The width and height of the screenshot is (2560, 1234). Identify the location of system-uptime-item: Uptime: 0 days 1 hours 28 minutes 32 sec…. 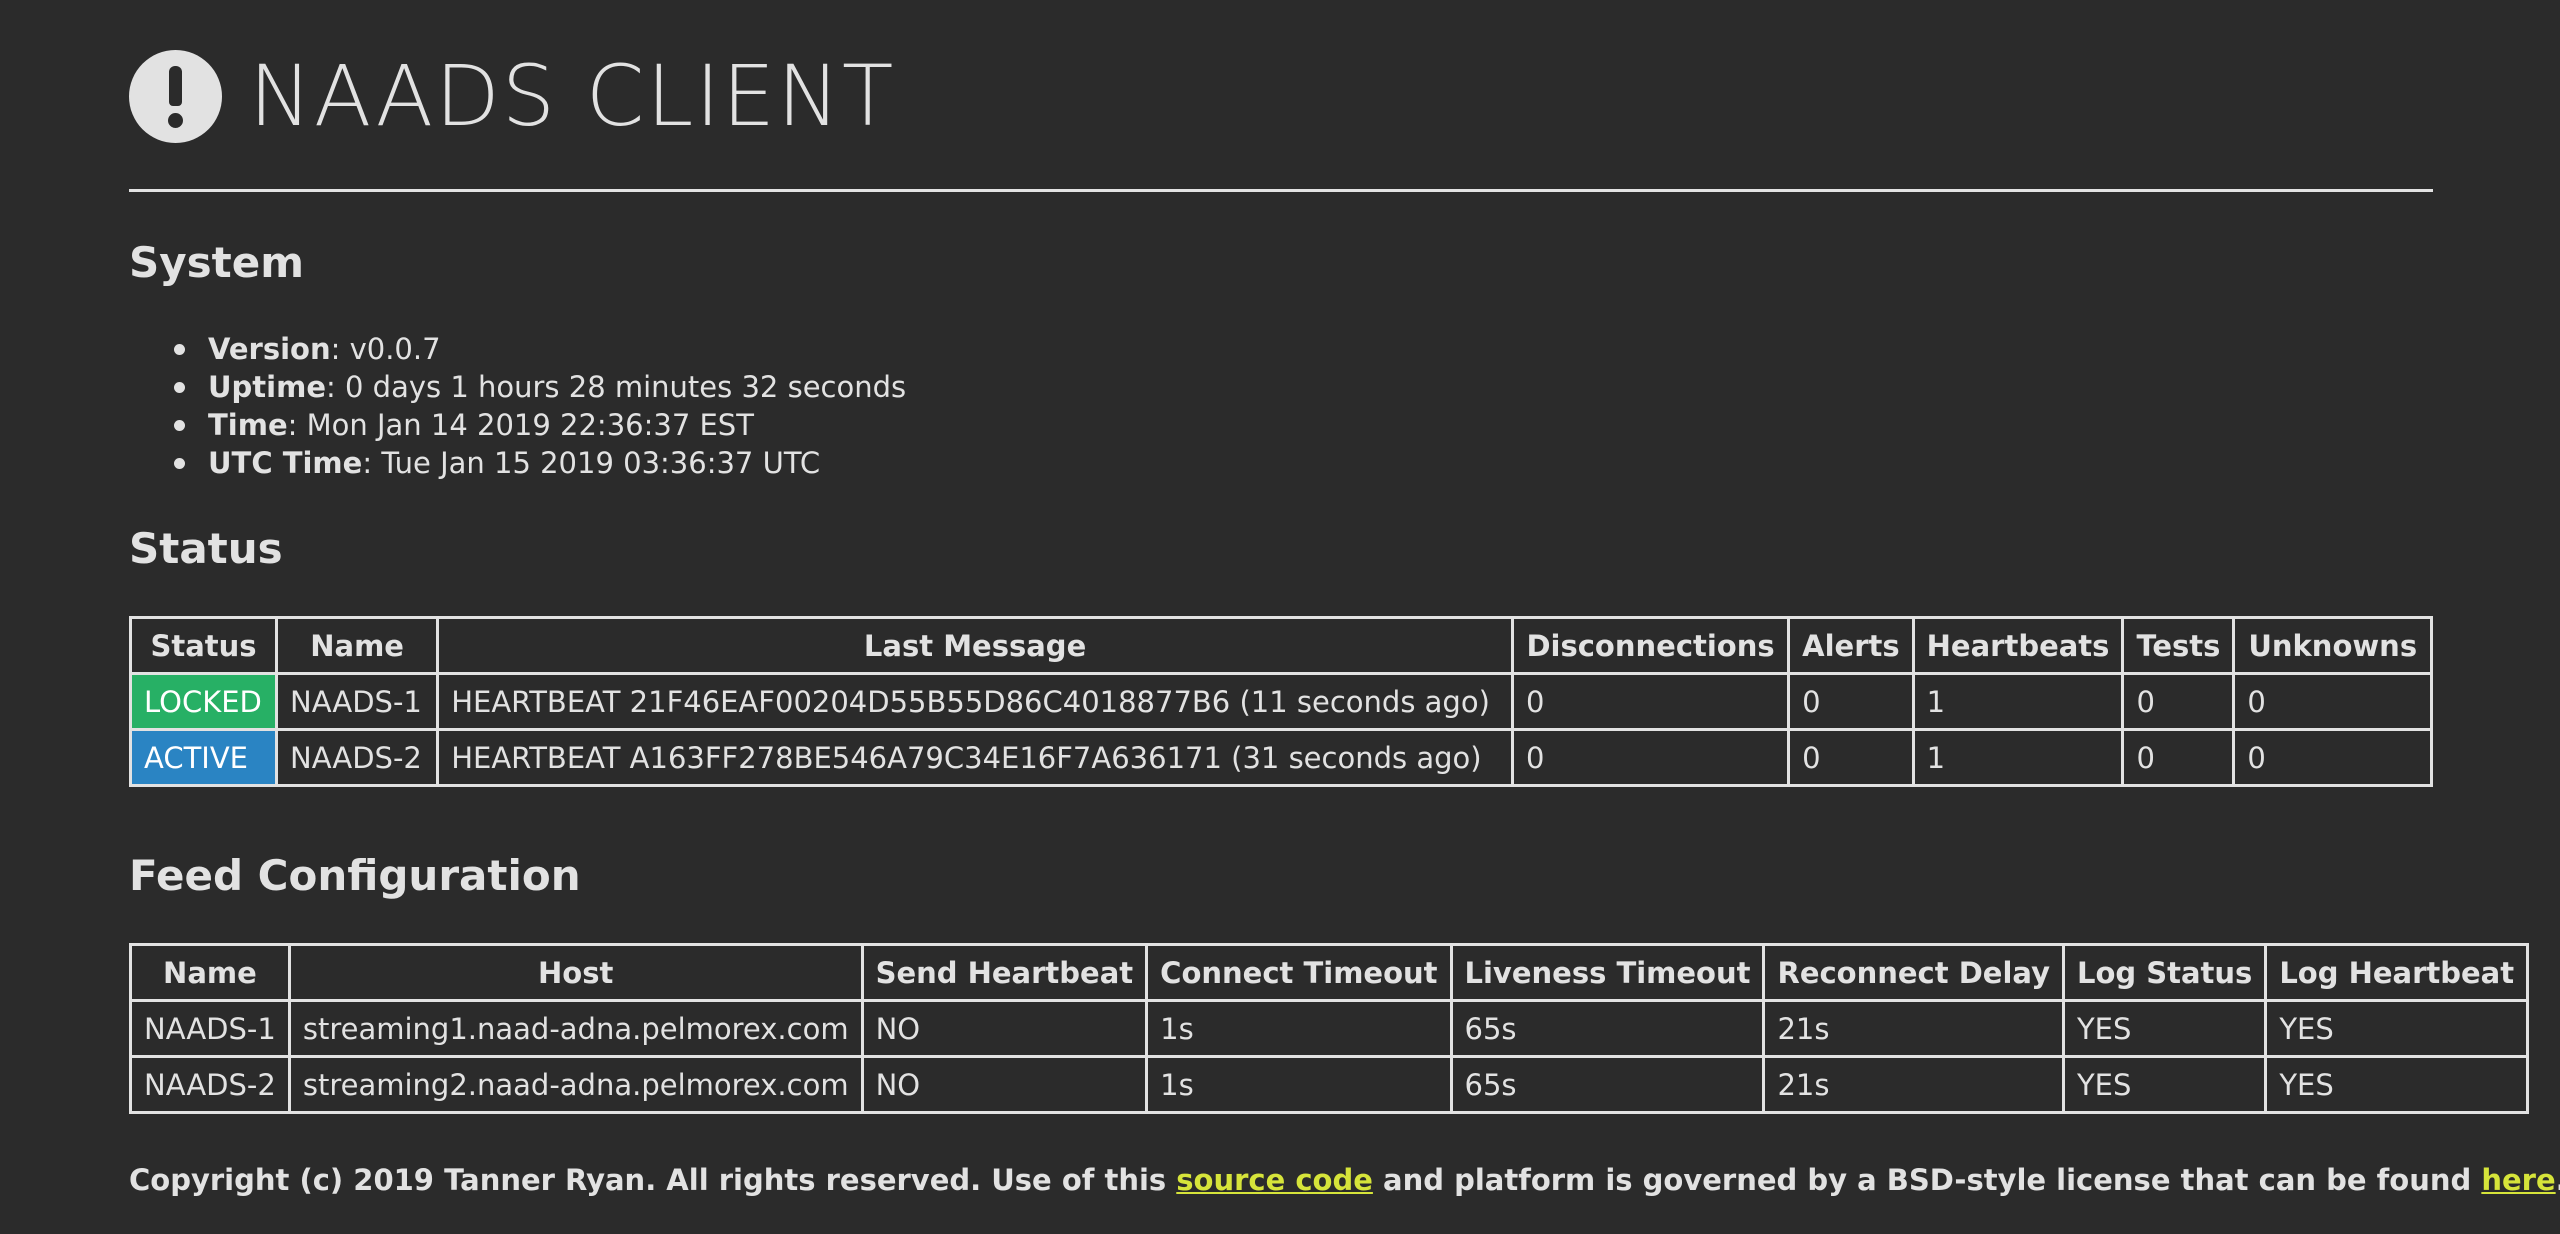
(540, 387).